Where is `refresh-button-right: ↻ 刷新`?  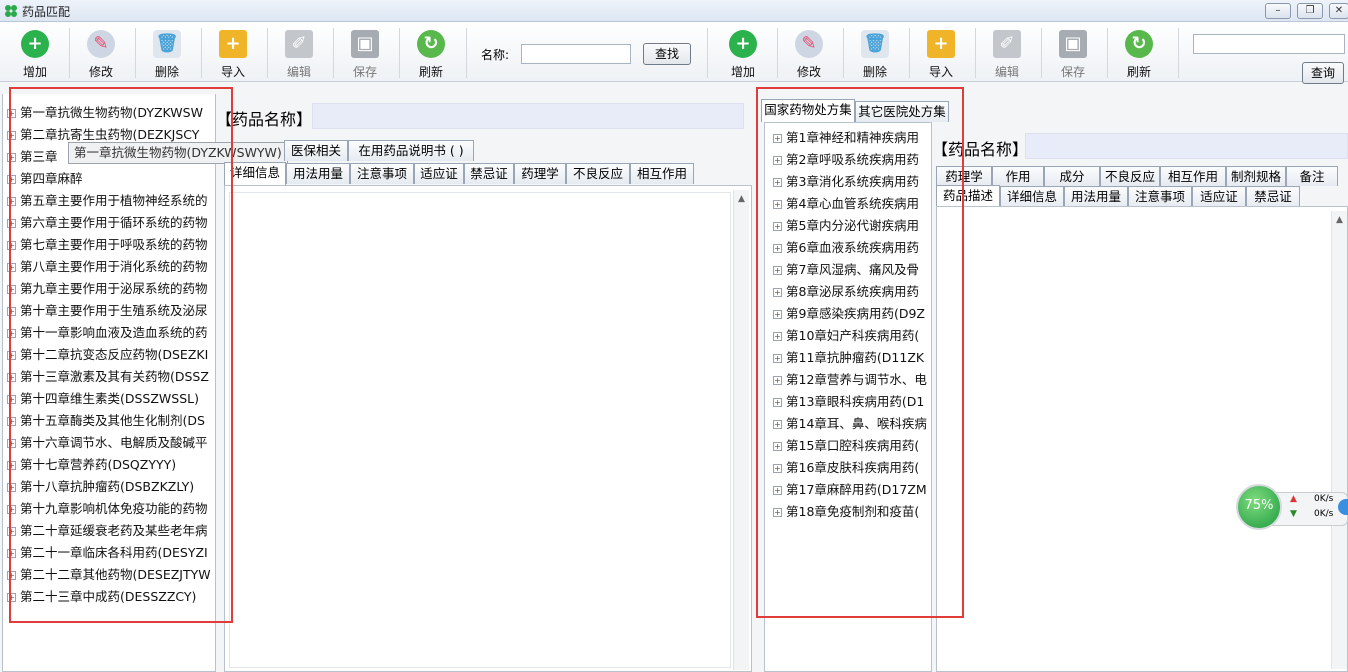
refresh-button-right: ↻ 刷新 is located at coordinates (1139, 53).